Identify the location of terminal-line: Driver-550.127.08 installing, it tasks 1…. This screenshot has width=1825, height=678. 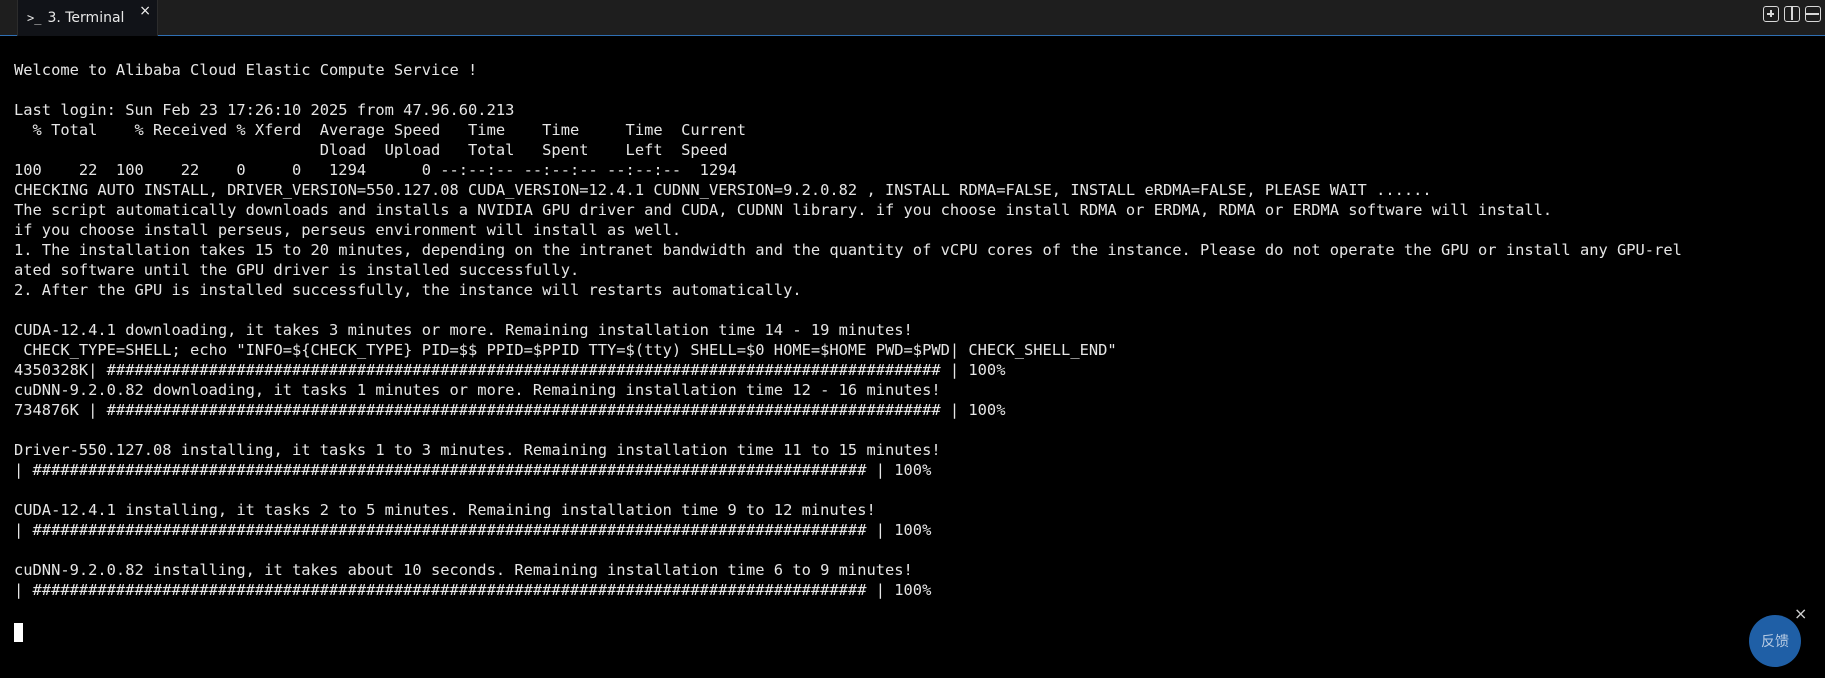
(477, 450).